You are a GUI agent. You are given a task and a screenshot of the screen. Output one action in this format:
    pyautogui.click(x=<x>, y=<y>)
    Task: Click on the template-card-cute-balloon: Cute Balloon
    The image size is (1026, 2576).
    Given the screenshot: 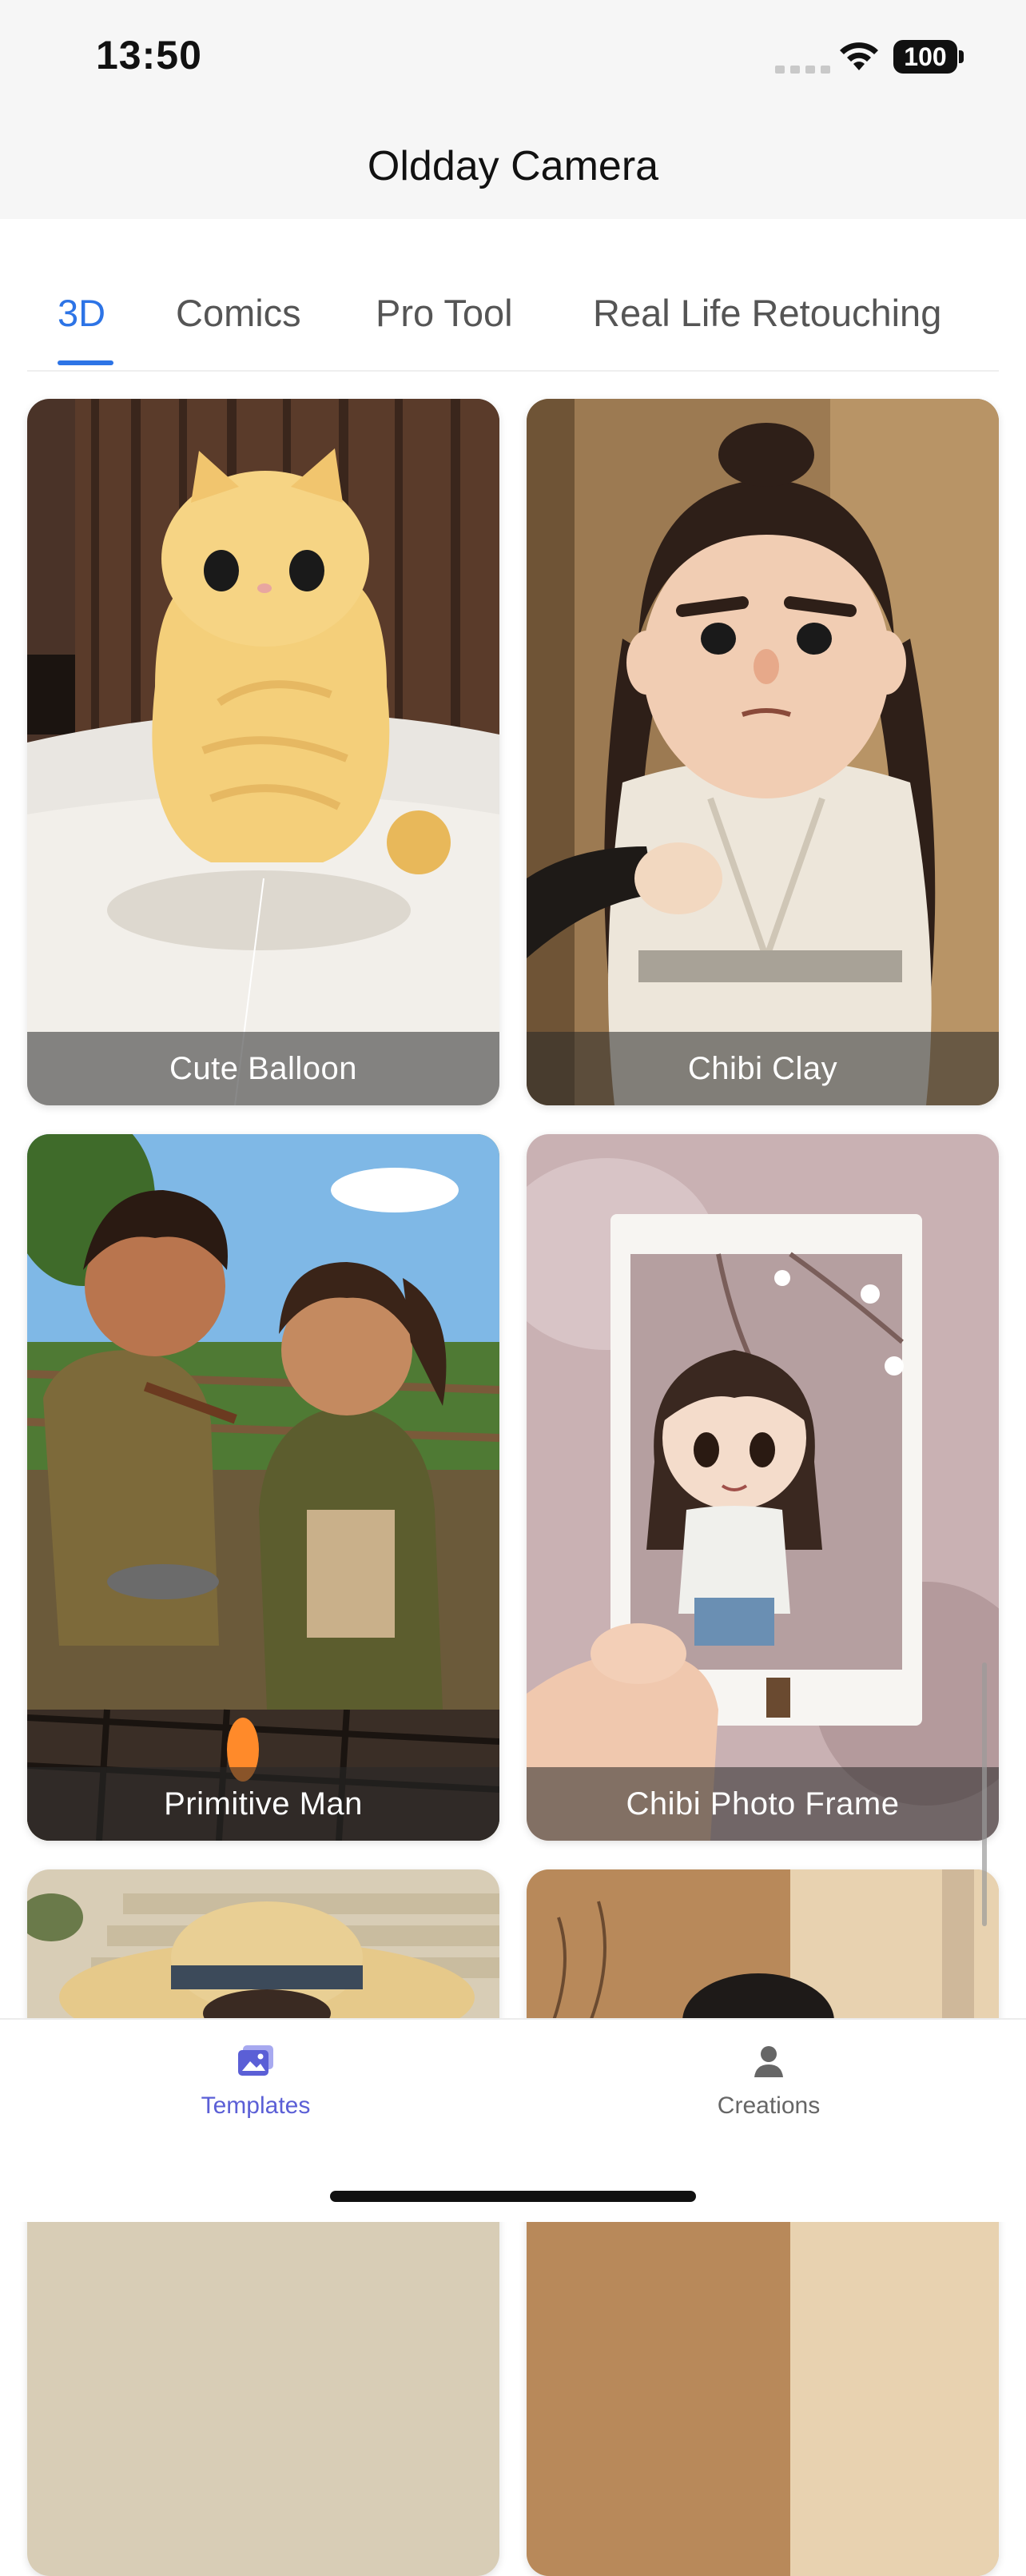 What is the action you would take?
    pyautogui.click(x=263, y=752)
    